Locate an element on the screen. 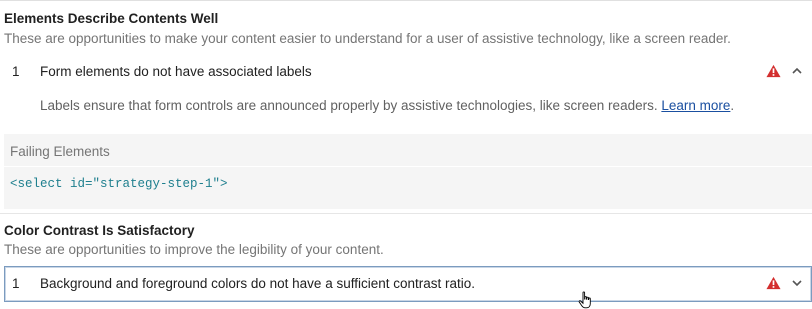  failing-elements-divider is located at coordinates (408, 166).